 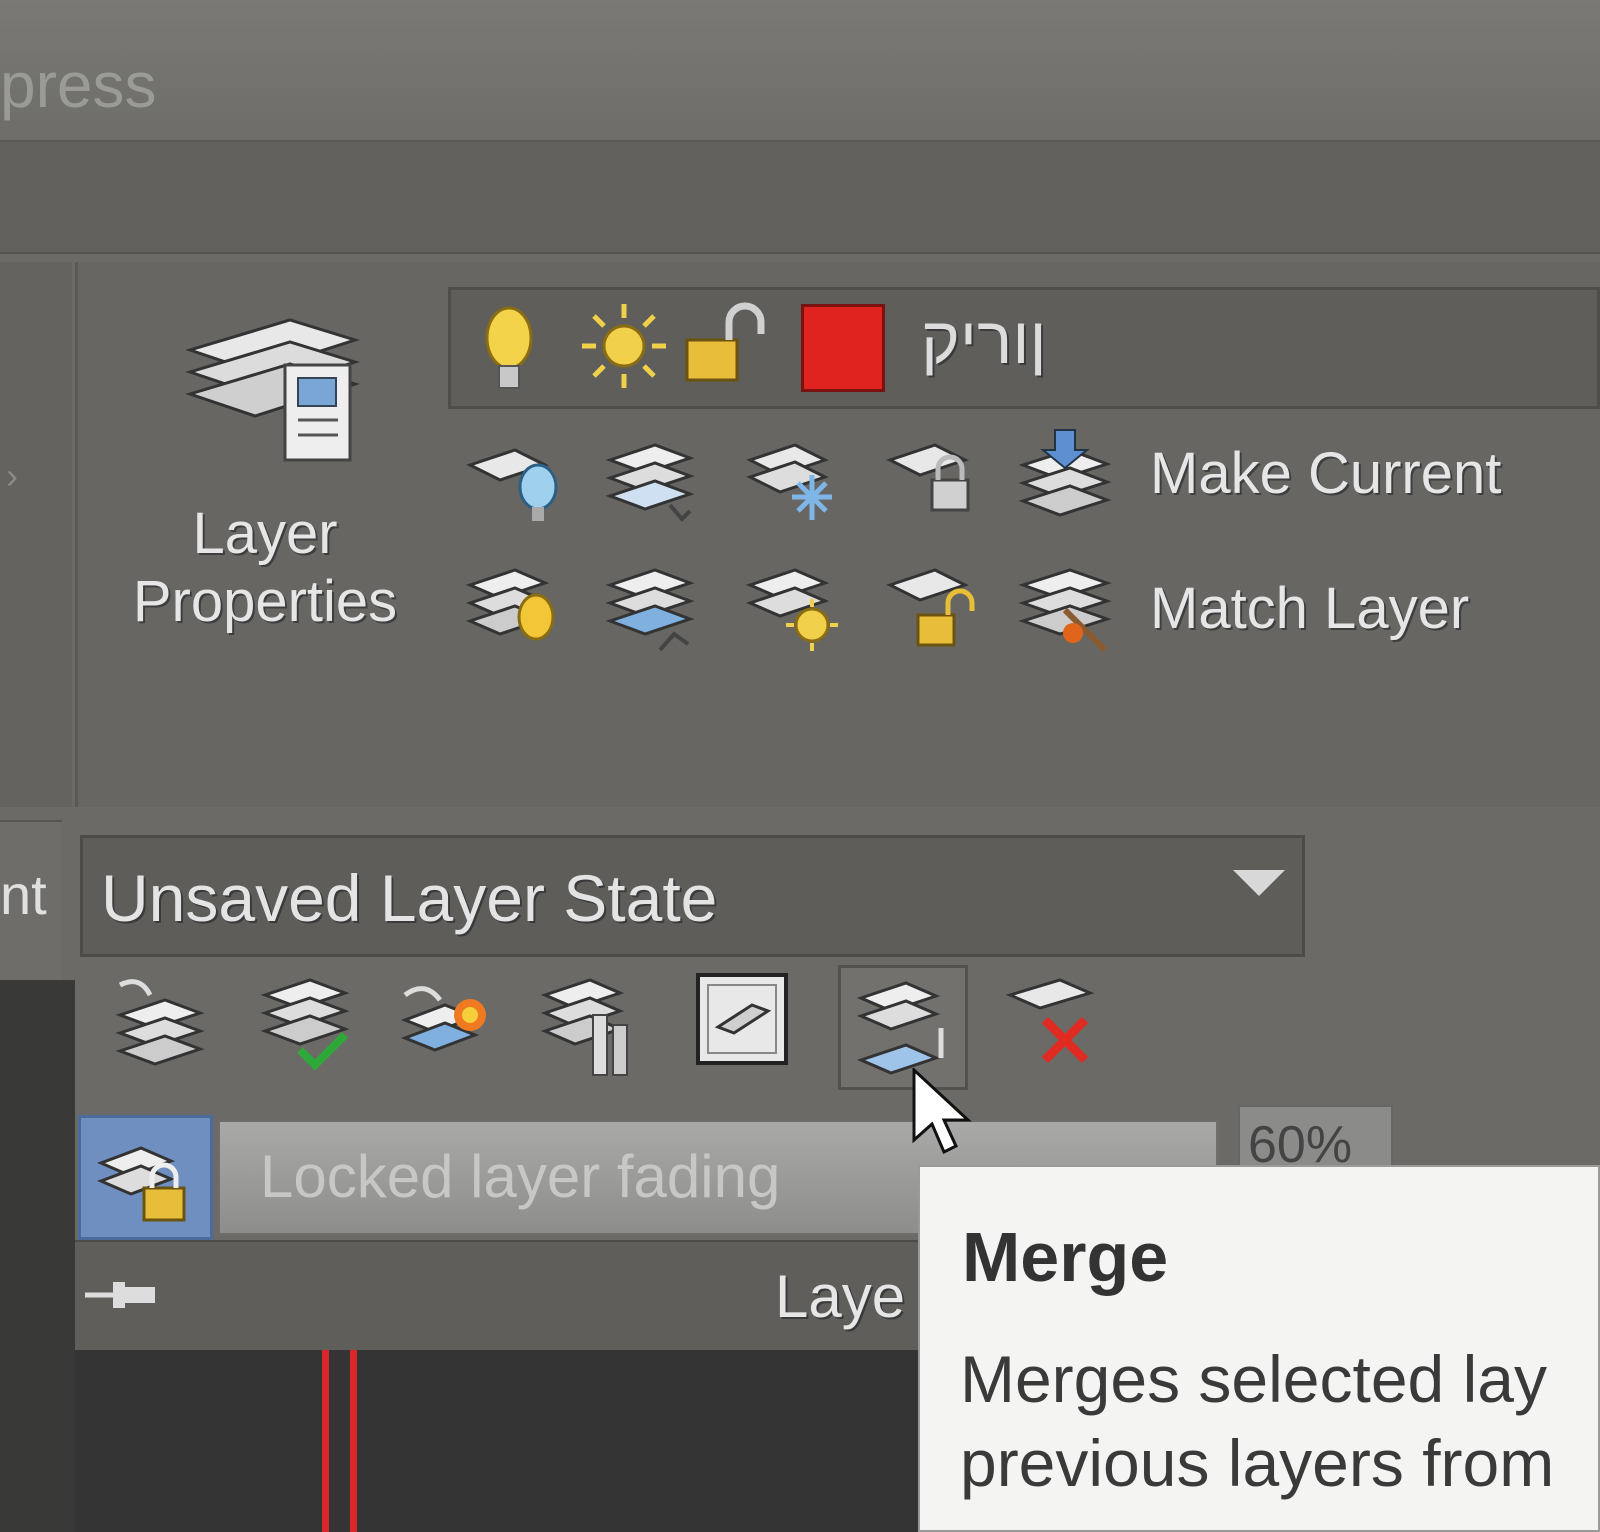 I want to click on drawing-area-edge, so click(x=37, y=1256).